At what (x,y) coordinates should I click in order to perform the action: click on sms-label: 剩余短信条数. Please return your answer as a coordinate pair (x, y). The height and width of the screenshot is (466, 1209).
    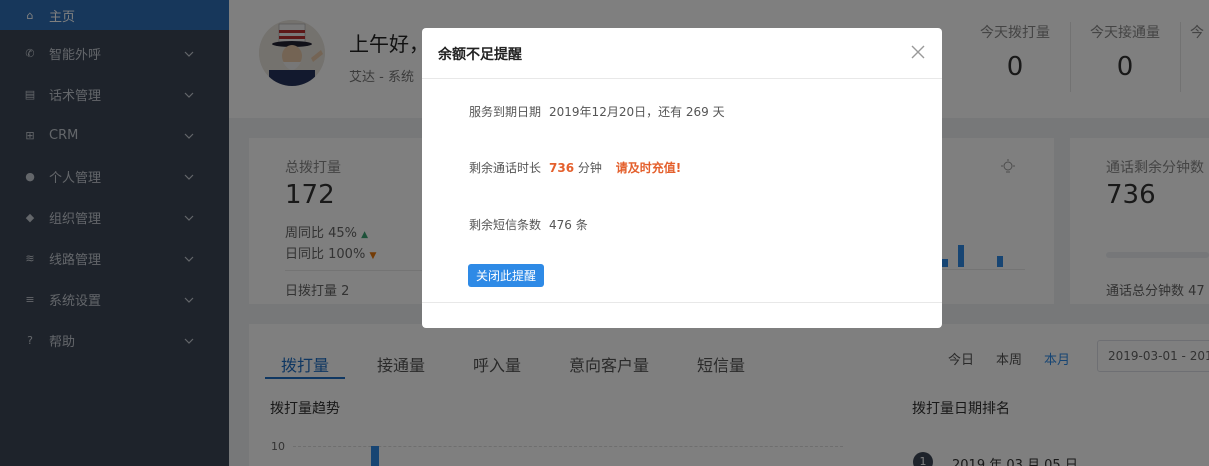
    Looking at the image, I should click on (505, 225).